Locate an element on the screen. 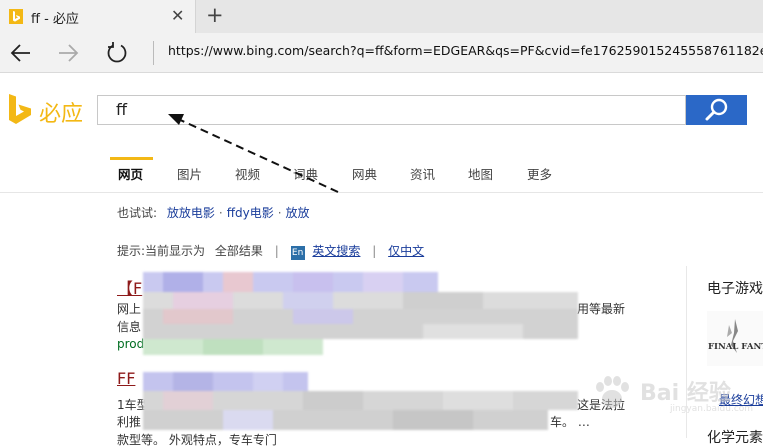  scope-tab-dictionary: 词典 is located at coordinates (305, 173).